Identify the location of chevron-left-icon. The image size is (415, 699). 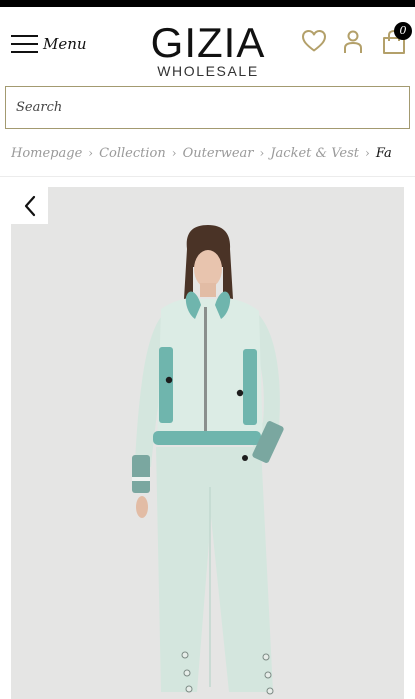
(29, 205).